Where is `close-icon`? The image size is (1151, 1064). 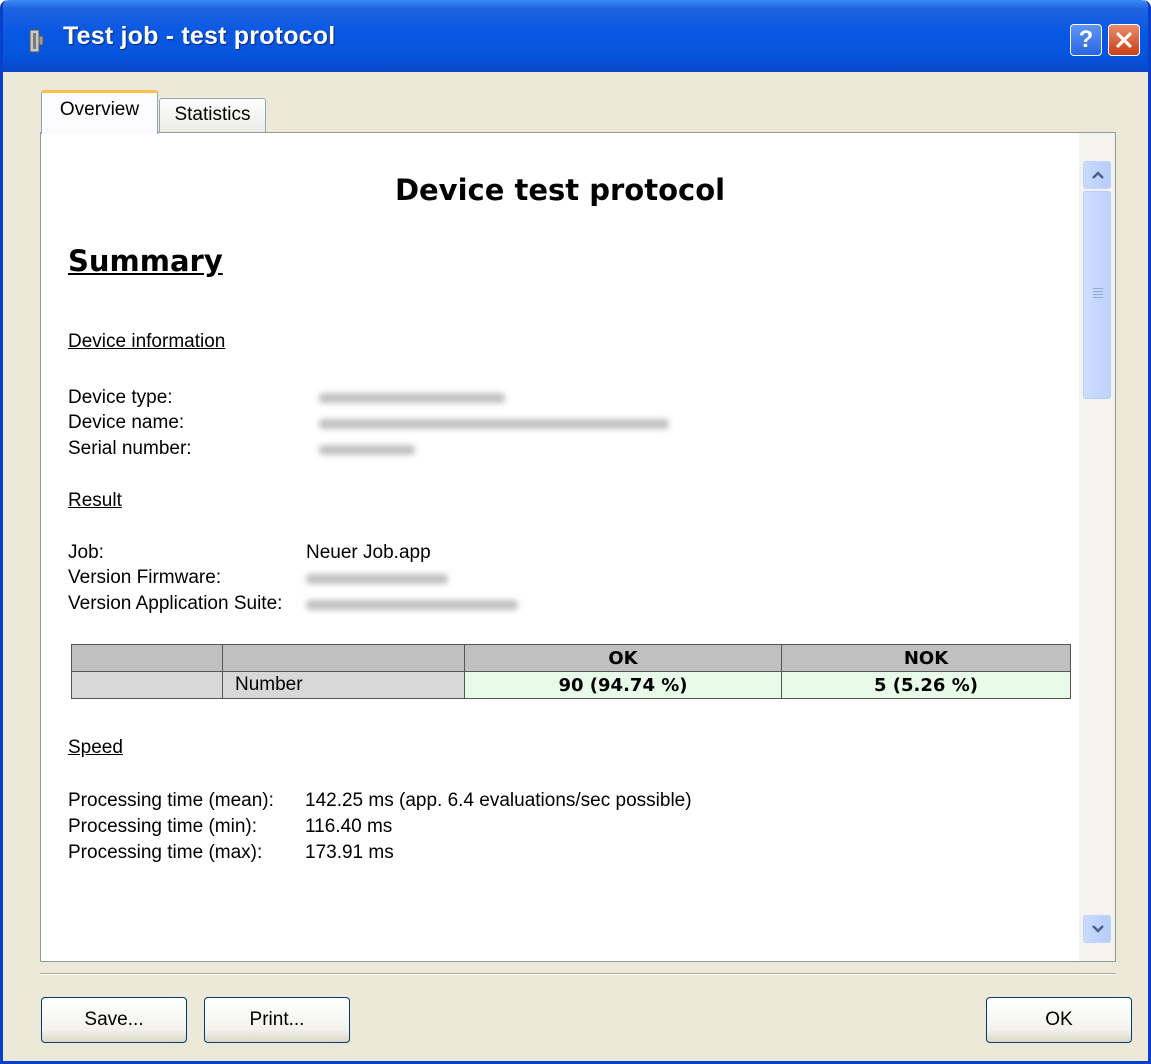 close-icon is located at coordinates (1124, 40).